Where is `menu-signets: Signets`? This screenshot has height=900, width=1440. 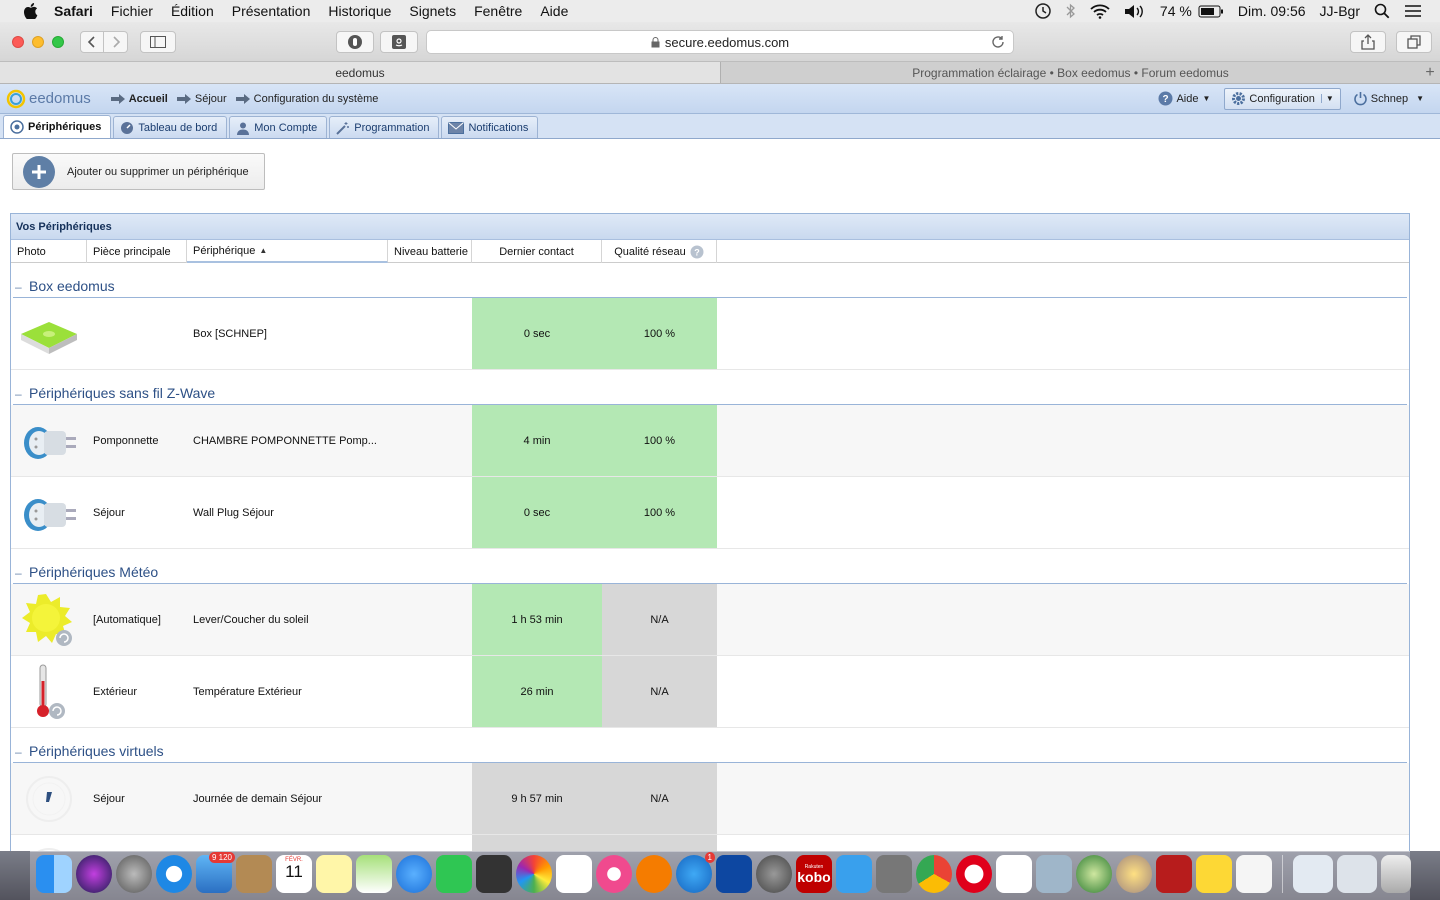 menu-signets: Signets is located at coordinates (432, 11).